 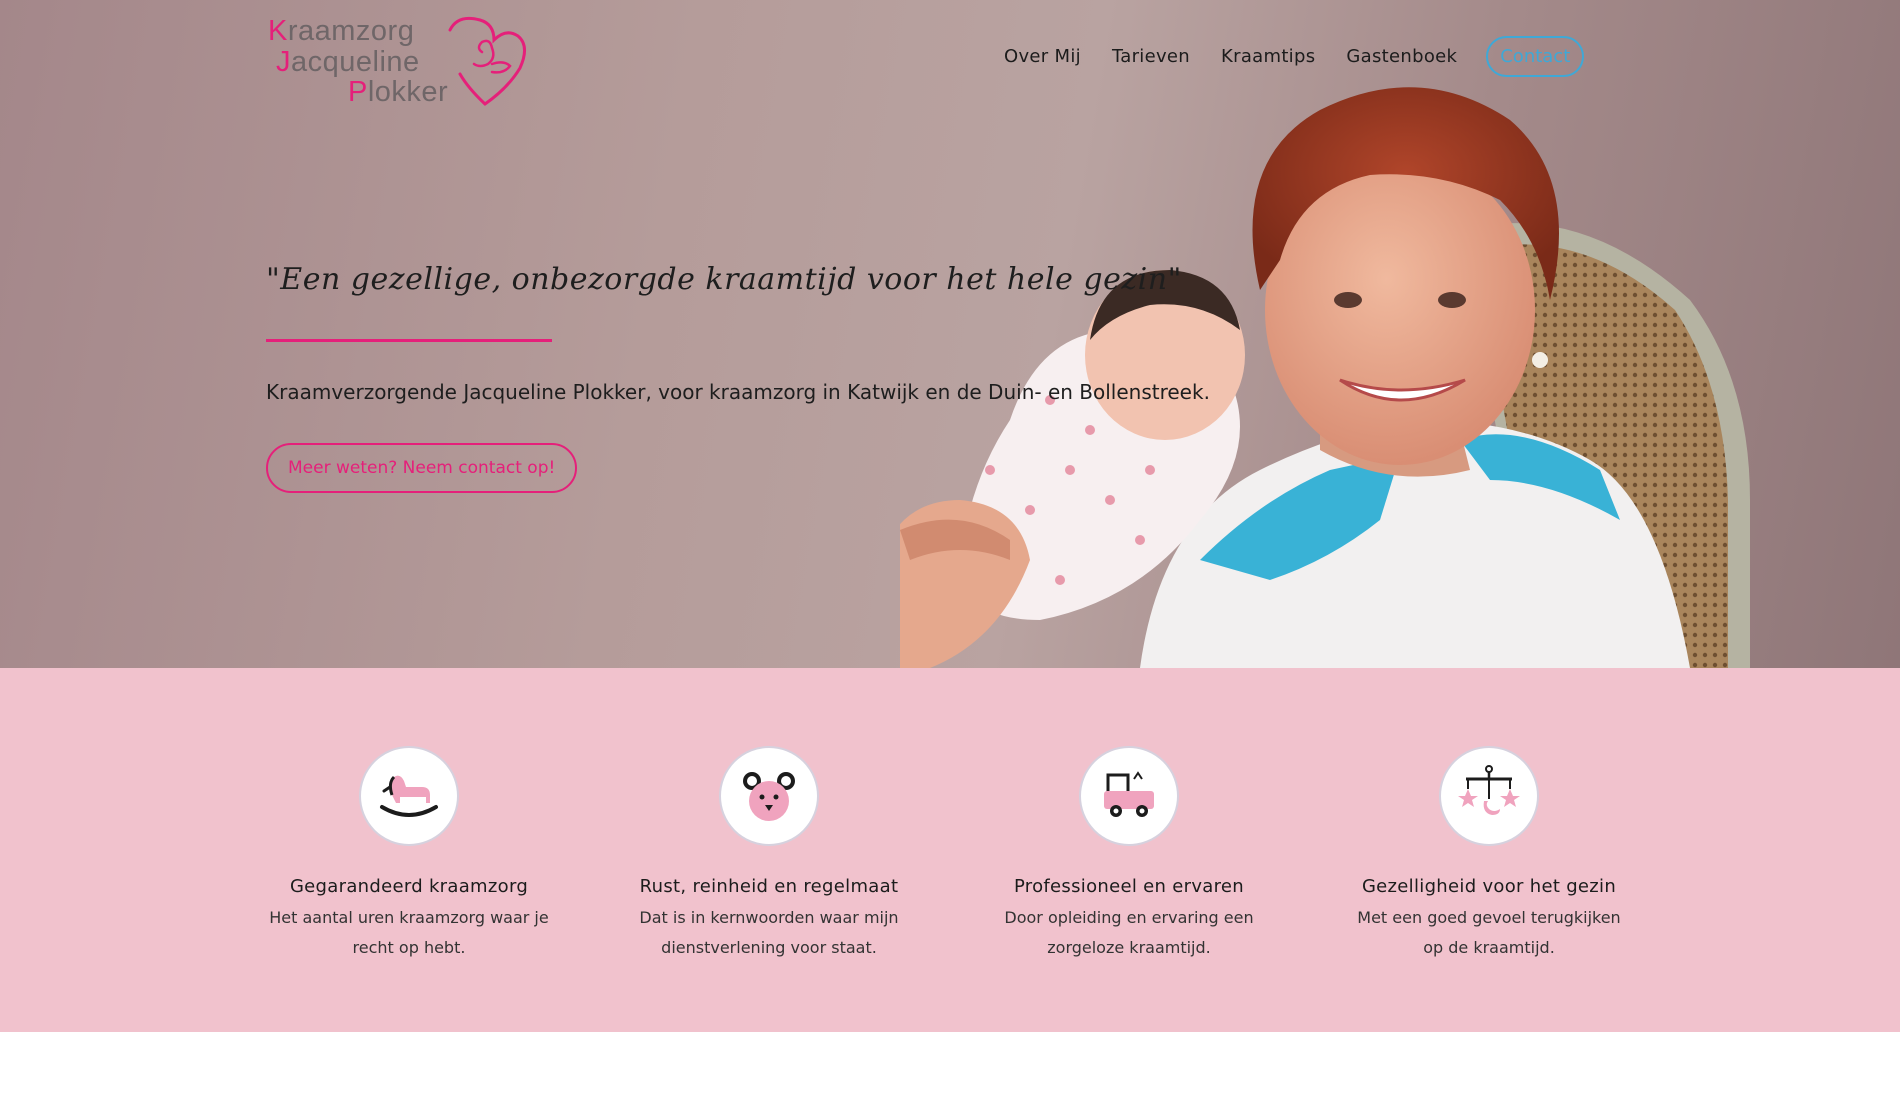 I want to click on nav-item-gastenboek: Gastenboek, so click(x=1401, y=56).